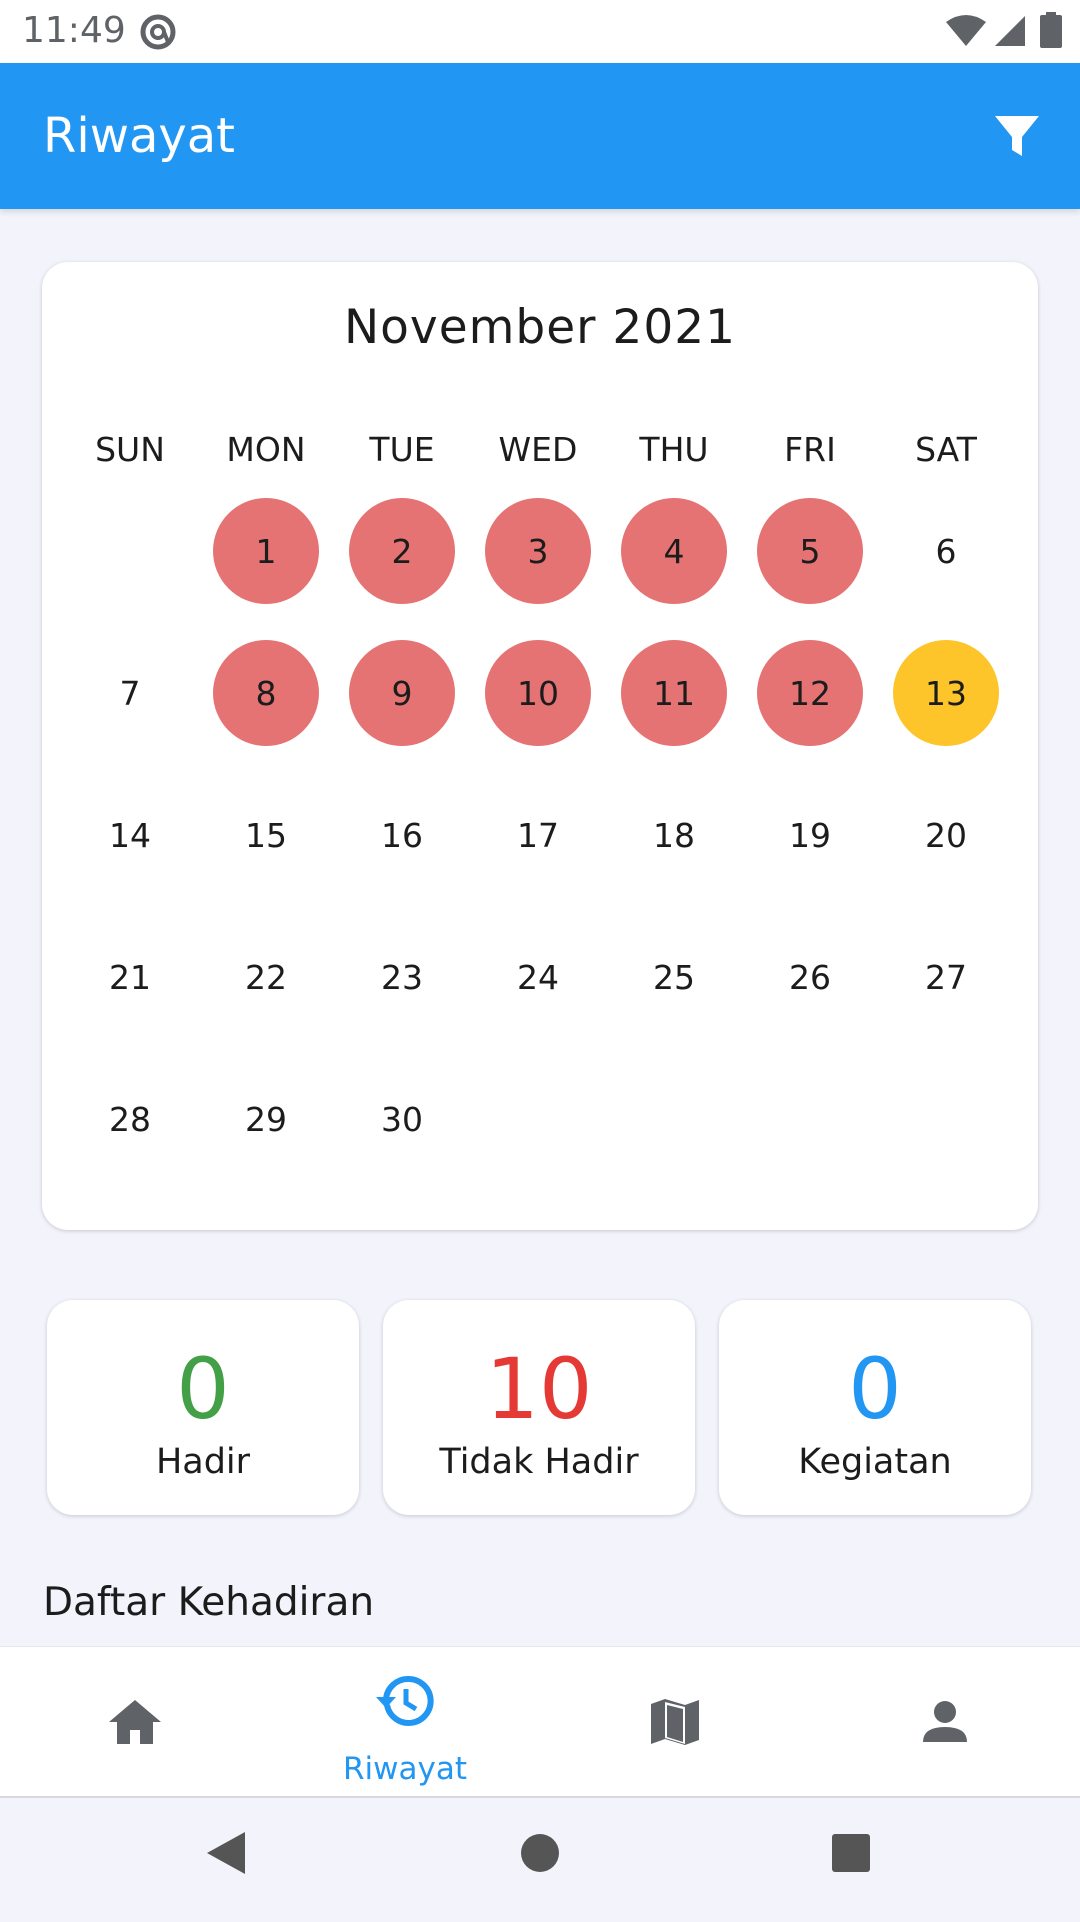 This screenshot has height=1922, width=1080. Describe the element at coordinates (538, 449) in the screenshot. I see `weekday-wed: WED` at that location.